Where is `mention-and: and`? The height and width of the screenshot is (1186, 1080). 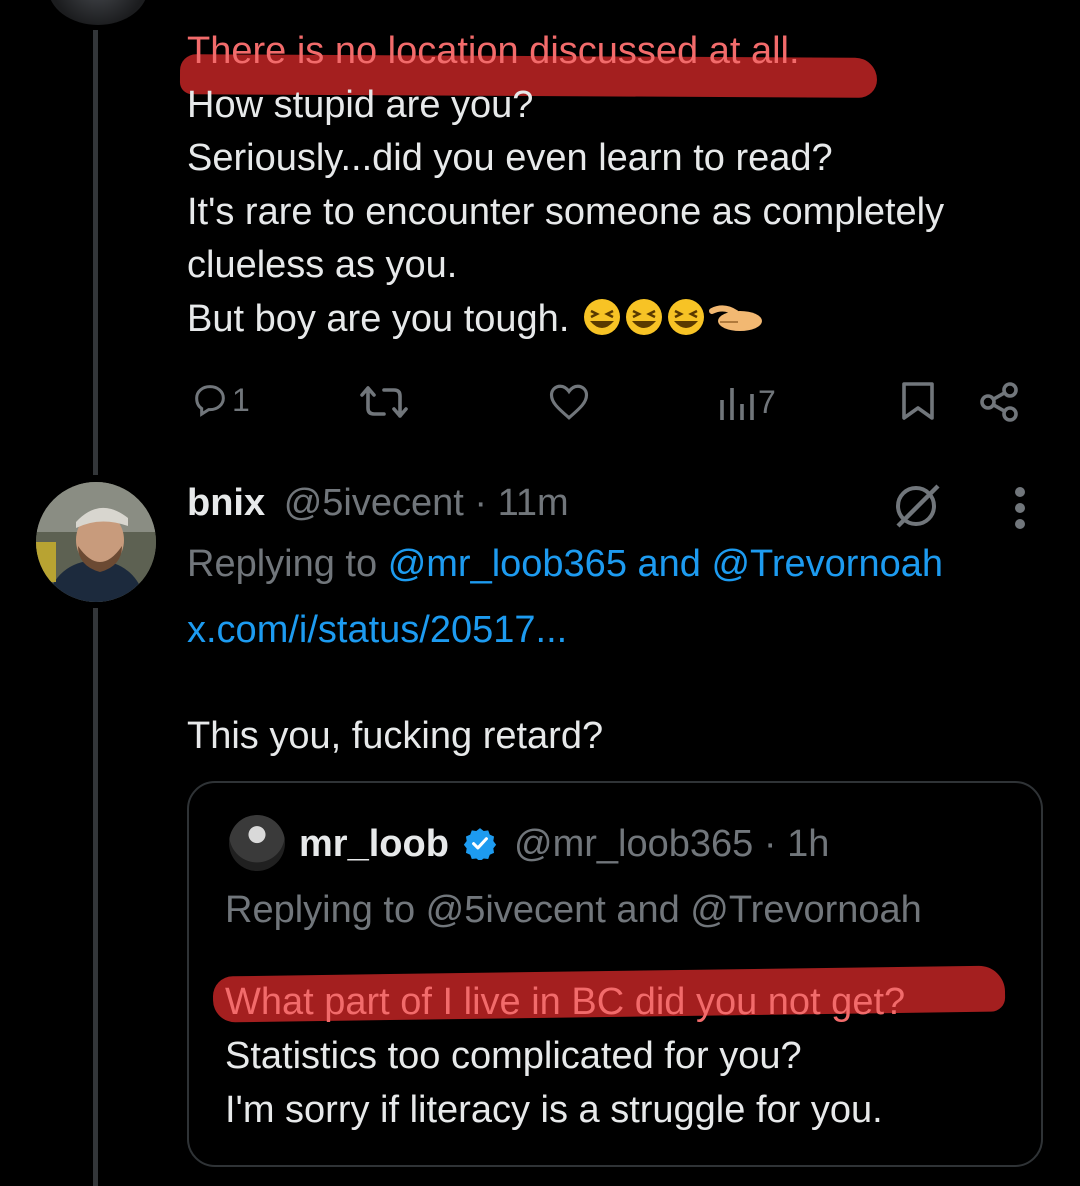 mention-and: and is located at coordinates (669, 564).